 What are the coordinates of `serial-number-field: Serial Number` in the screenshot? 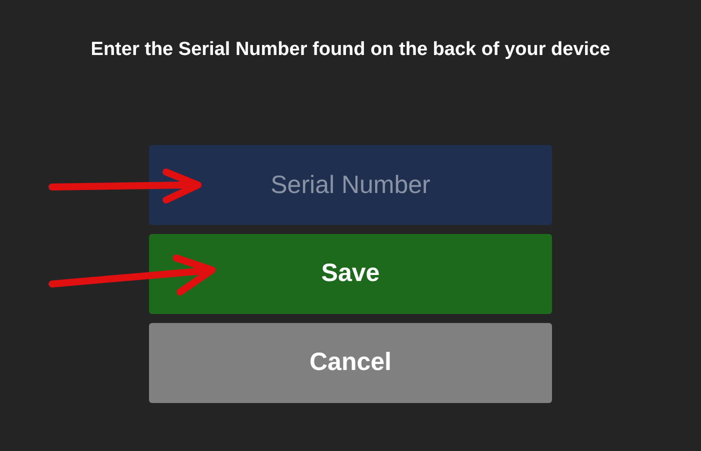 It's located at (350, 185).